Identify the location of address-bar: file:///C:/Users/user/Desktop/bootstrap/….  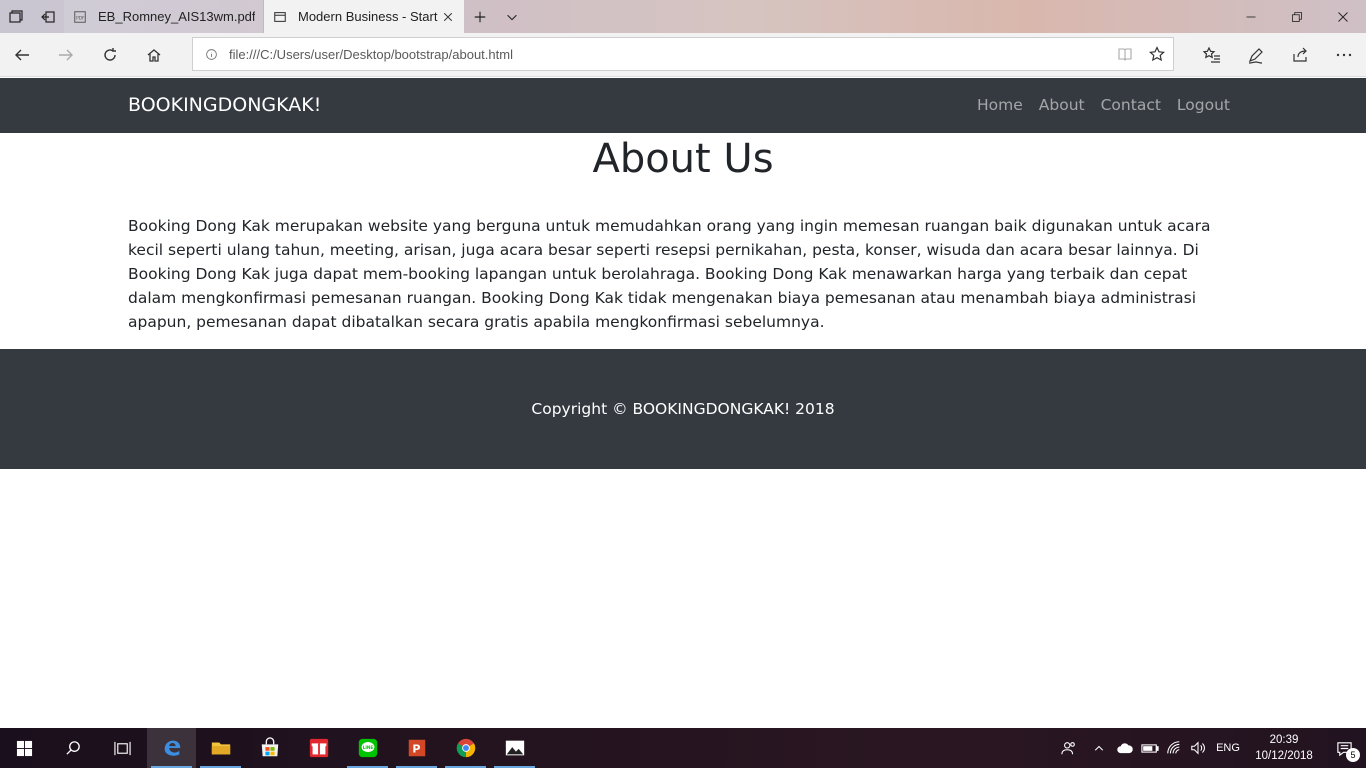
(683, 54).